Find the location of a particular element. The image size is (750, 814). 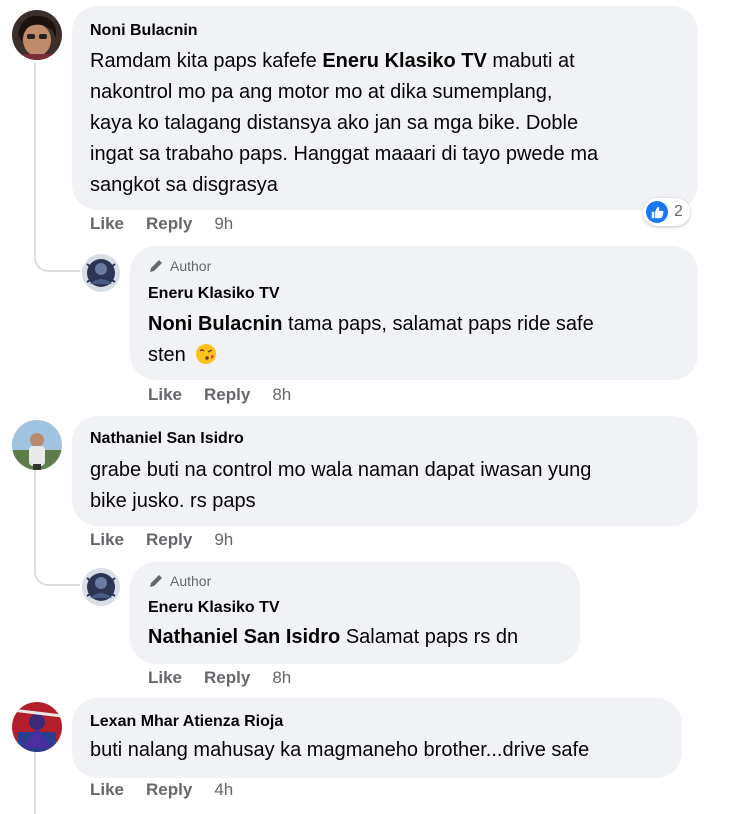

timestamp: 4h is located at coordinates (223, 790).